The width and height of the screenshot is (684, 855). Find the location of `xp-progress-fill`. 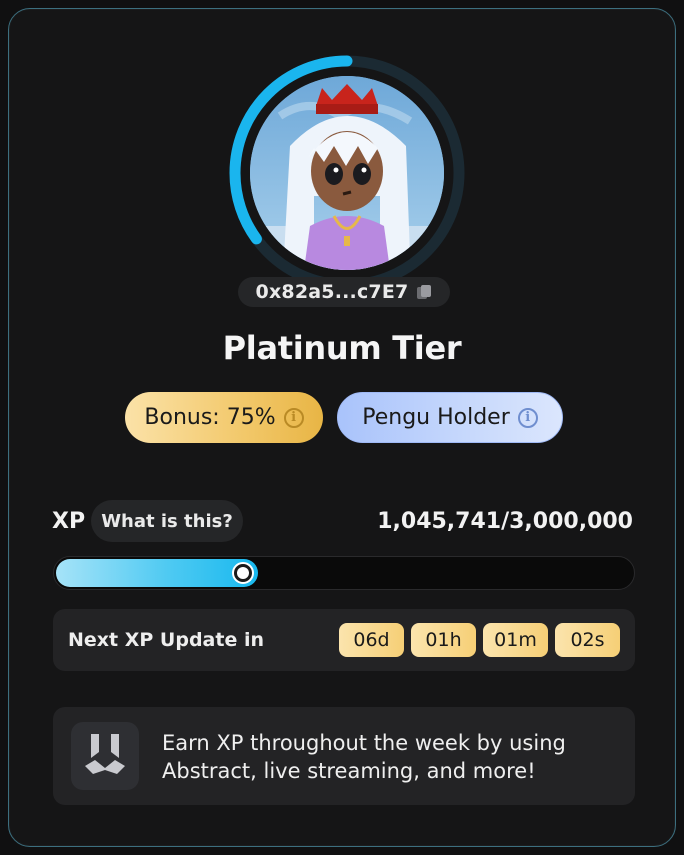

xp-progress-fill is located at coordinates (157, 573).